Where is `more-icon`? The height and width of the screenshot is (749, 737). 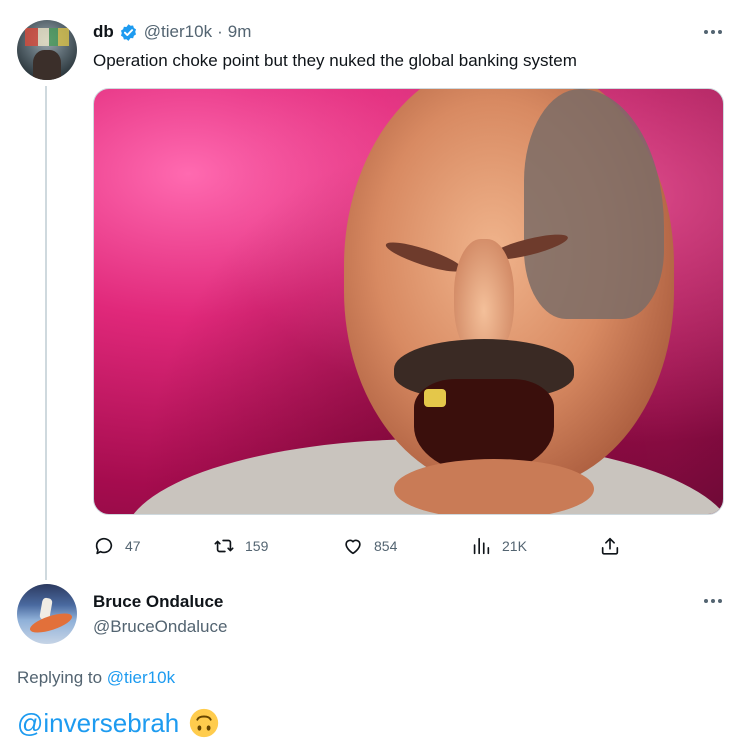
more-icon is located at coordinates (713, 32).